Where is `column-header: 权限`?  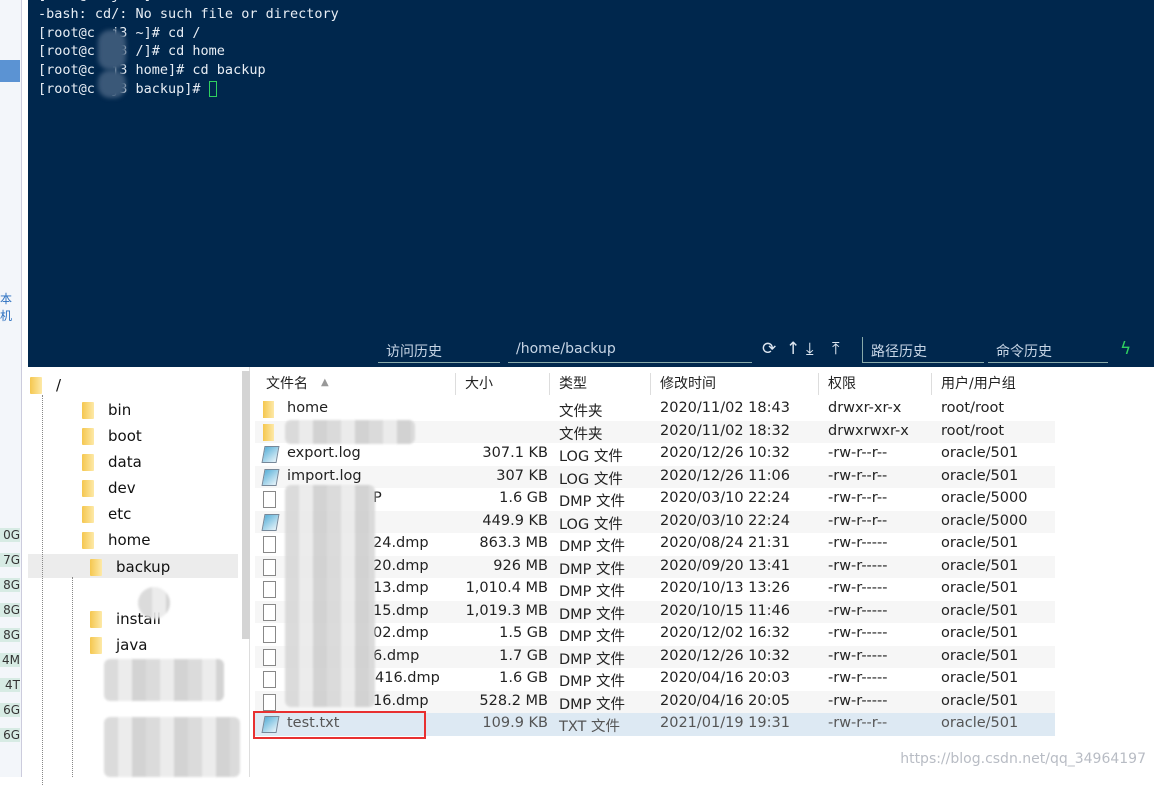 column-header: 权限 is located at coordinates (842, 383).